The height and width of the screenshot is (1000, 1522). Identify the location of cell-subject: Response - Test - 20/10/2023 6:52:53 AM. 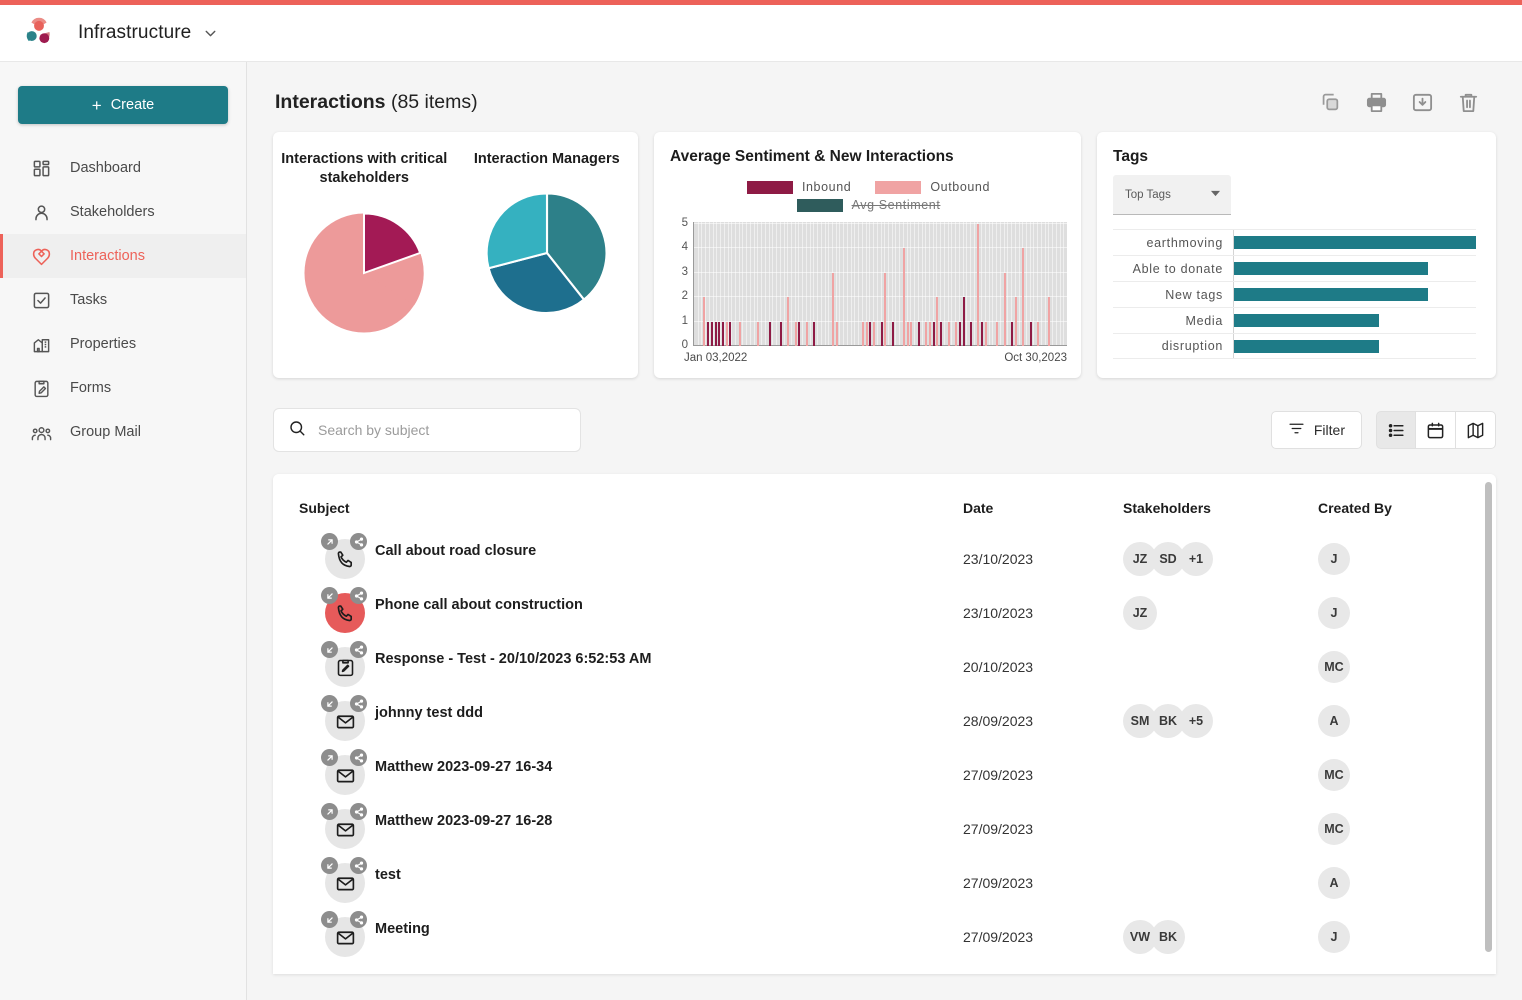
(618, 667).